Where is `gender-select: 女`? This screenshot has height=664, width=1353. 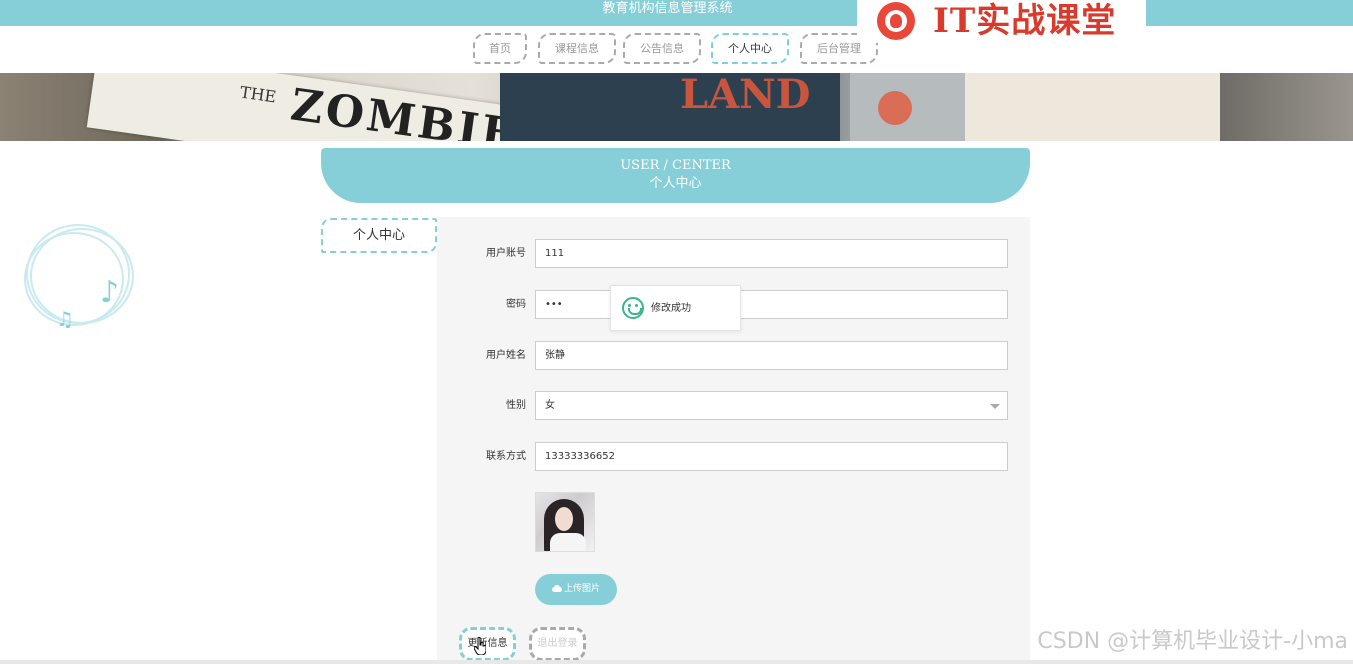
gender-select: 女 is located at coordinates (771, 405).